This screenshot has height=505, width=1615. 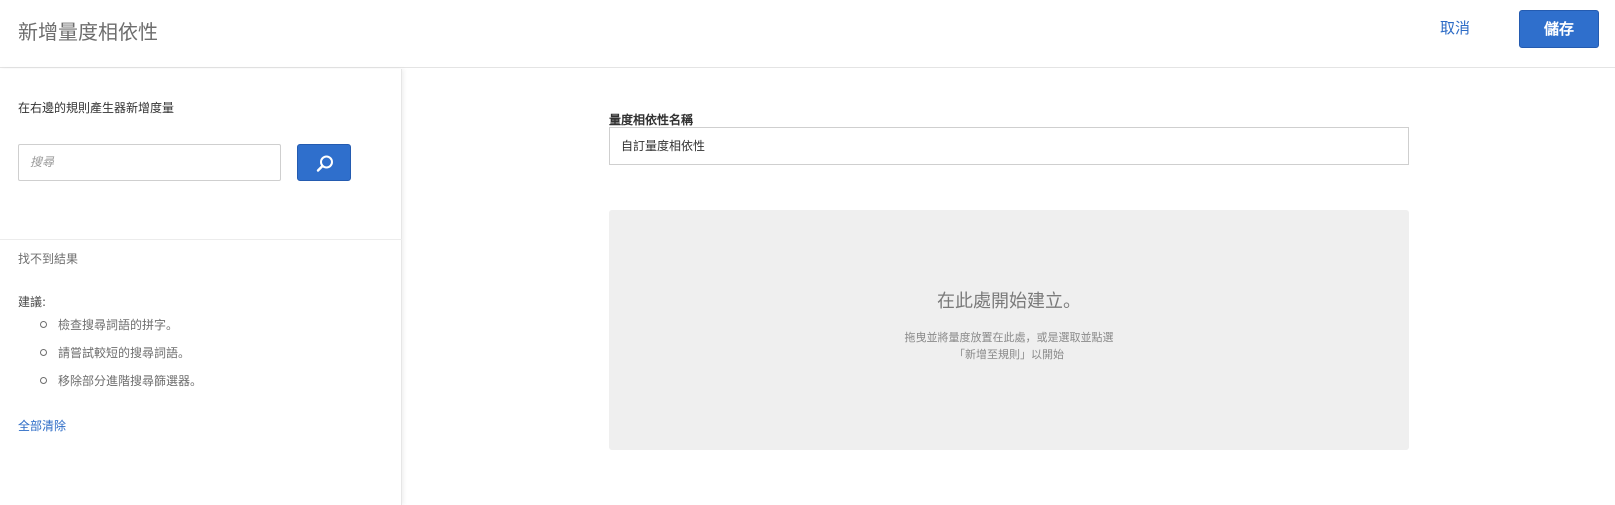 What do you see at coordinates (1009, 146) in the screenshot?
I see `dependency-name-input: 自訂量度相依性` at bounding box center [1009, 146].